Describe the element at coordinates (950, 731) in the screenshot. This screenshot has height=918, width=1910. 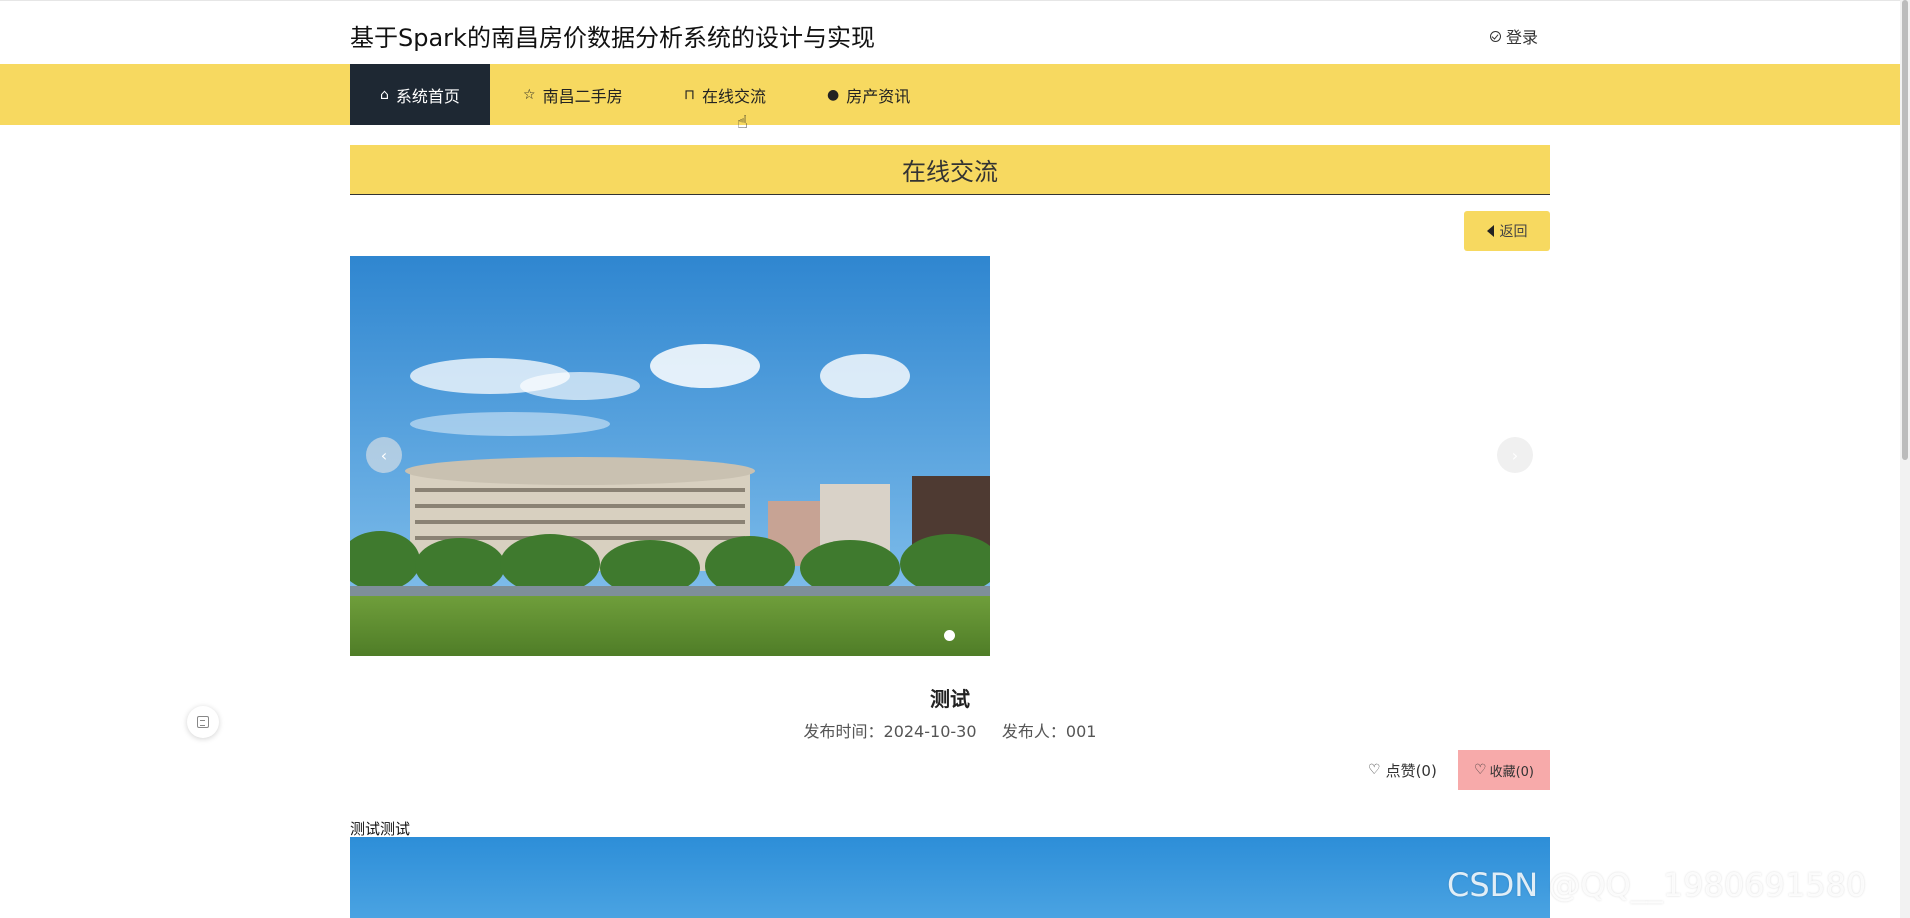
I see `post-meta: 发布时间：2024-10-30 发布人：001` at that location.